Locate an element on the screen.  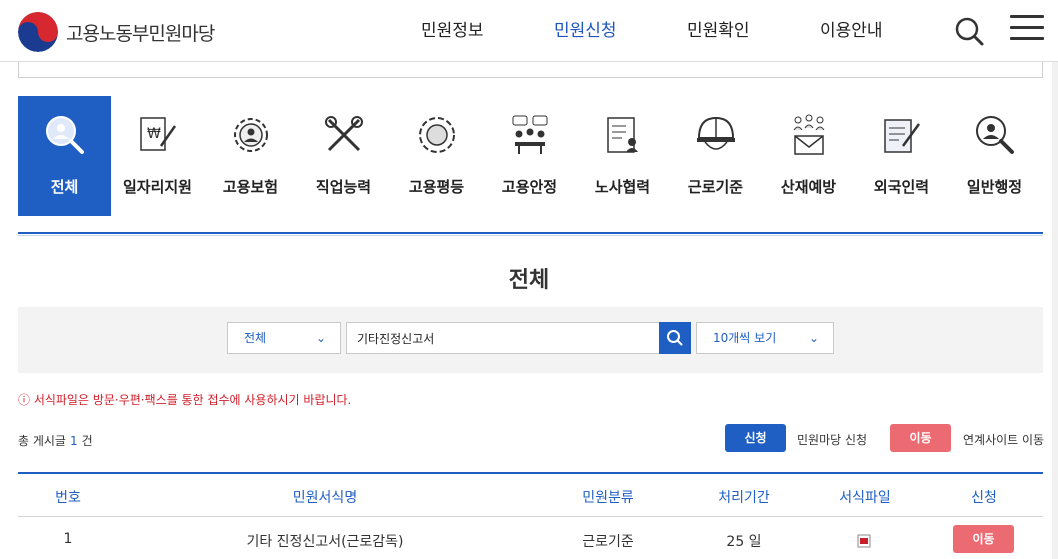
scope-select: 전체 ⌄ is located at coordinates (284, 338).